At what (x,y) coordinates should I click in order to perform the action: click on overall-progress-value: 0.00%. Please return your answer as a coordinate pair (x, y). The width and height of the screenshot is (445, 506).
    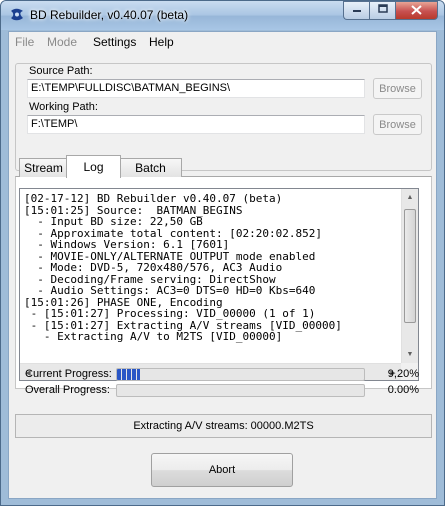
    Looking at the image, I should click on (403, 390).